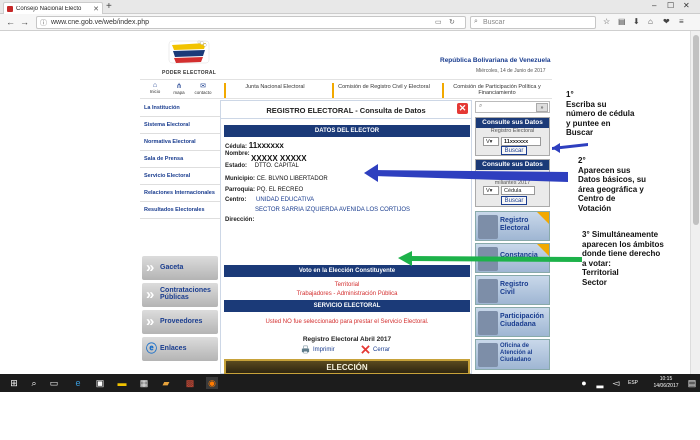 Image resolution: width=700 pixels, height=440 pixels. I want to click on tile-participacion: Participación Ciudadana, so click(512, 322).